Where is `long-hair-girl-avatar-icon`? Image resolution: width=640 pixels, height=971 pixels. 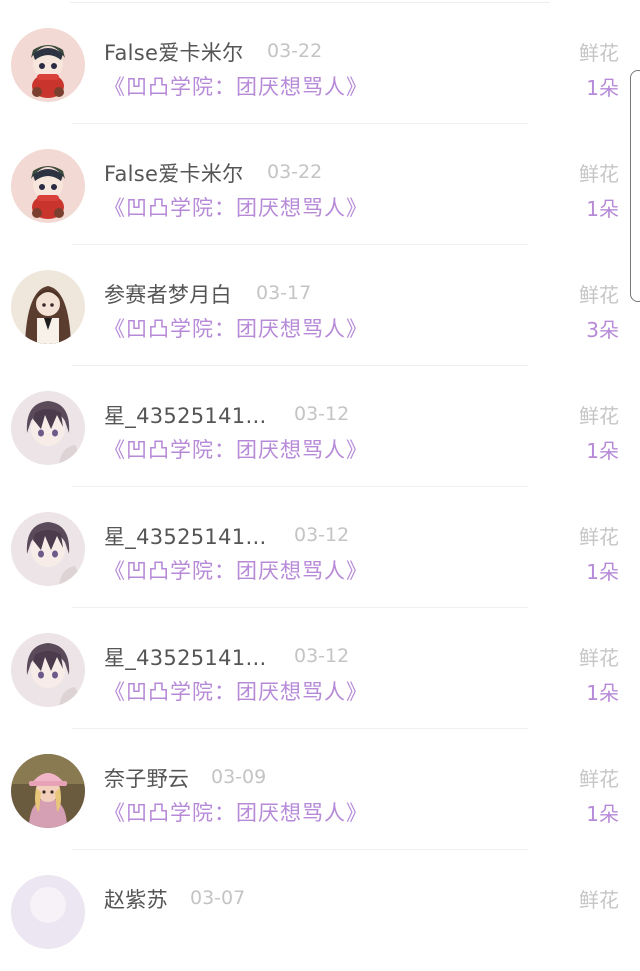 long-hair-girl-avatar-icon is located at coordinates (48, 307).